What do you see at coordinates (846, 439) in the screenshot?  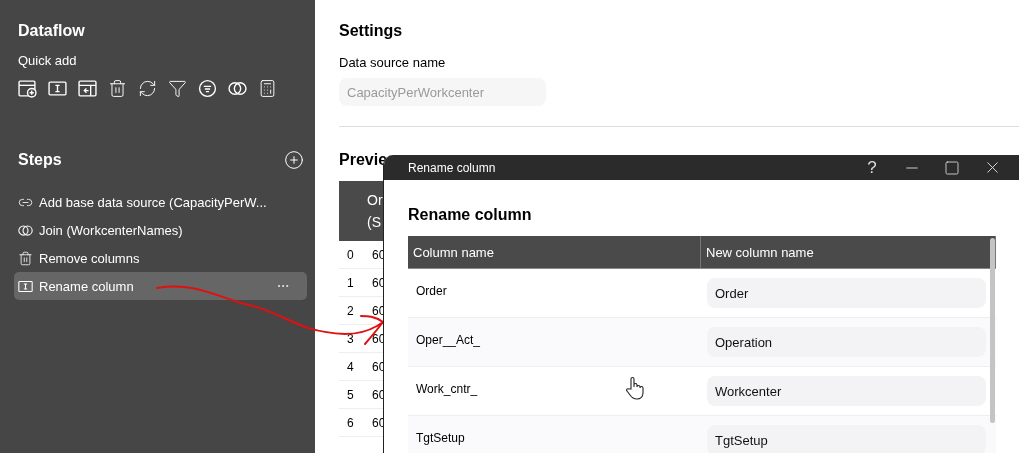 I see `new-name-field: TgtSetup` at bounding box center [846, 439].